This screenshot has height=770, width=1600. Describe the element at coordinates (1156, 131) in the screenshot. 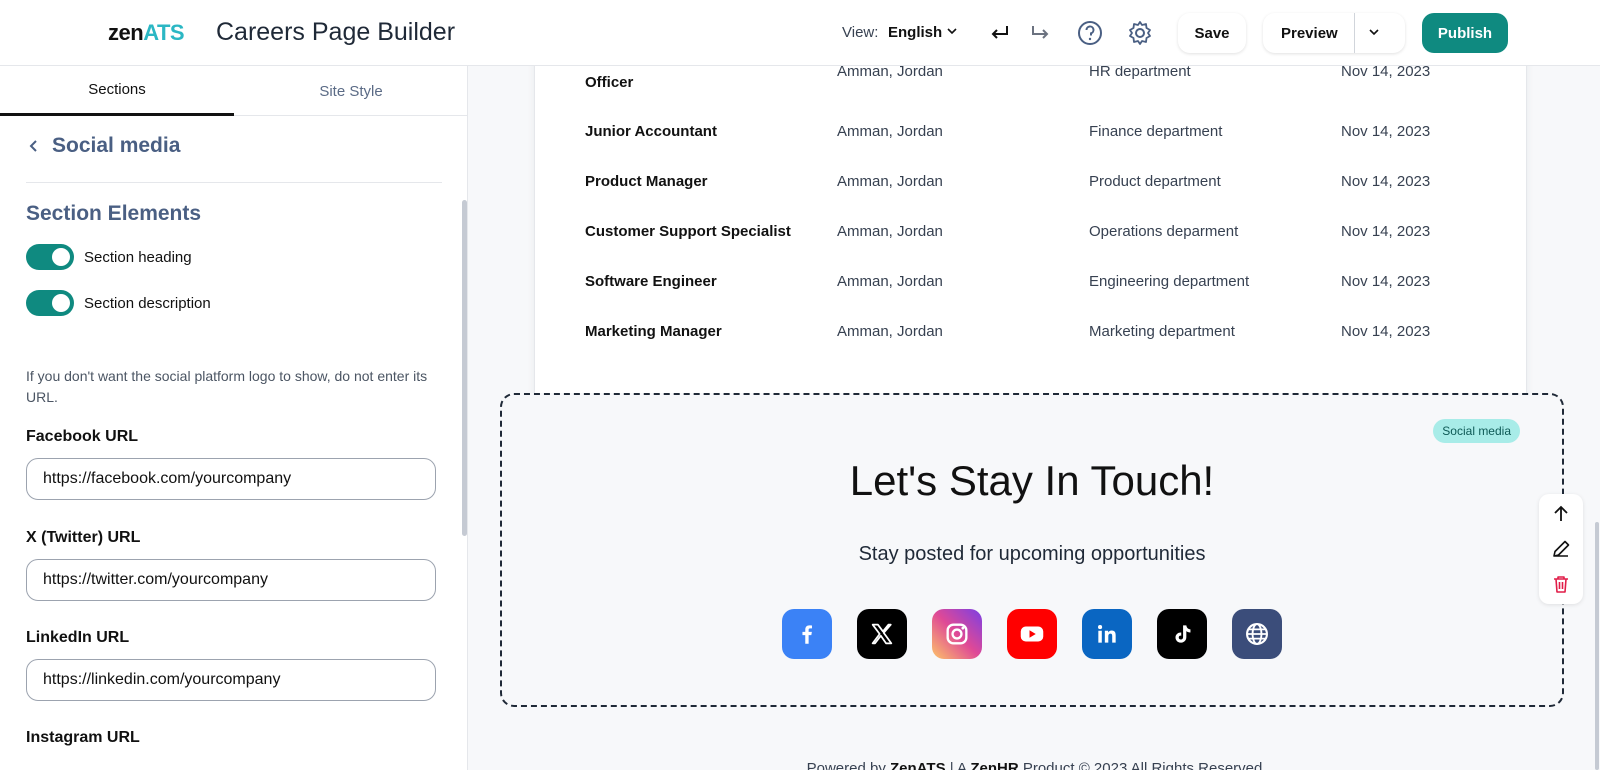

I see `job-department: Finance department` at that location.